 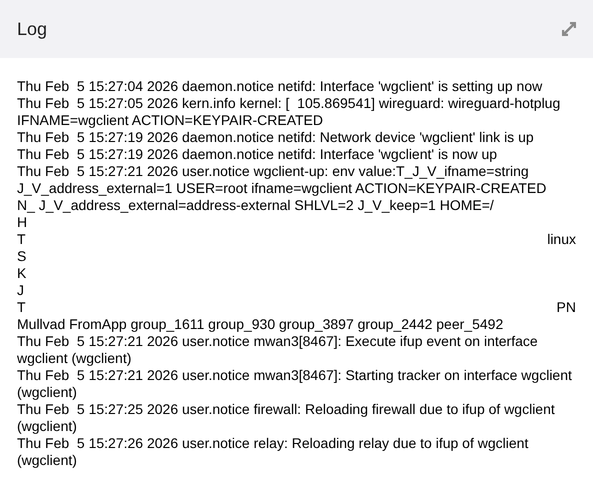 I want to click on log-line: Mullvad FromApp group_1611 group_930 group_3897 group_2442 peer_5492, so click(x=260, y=324).